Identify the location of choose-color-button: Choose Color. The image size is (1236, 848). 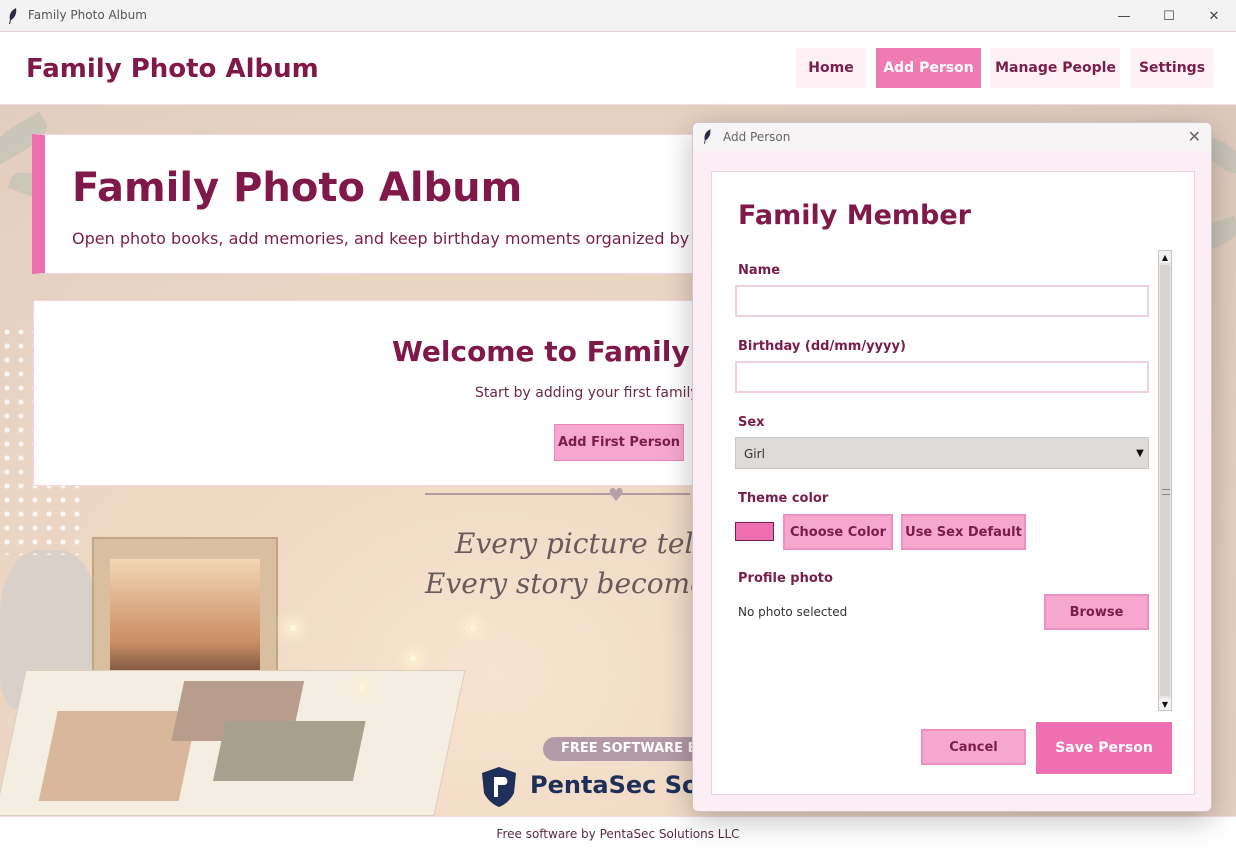
(838, 532).